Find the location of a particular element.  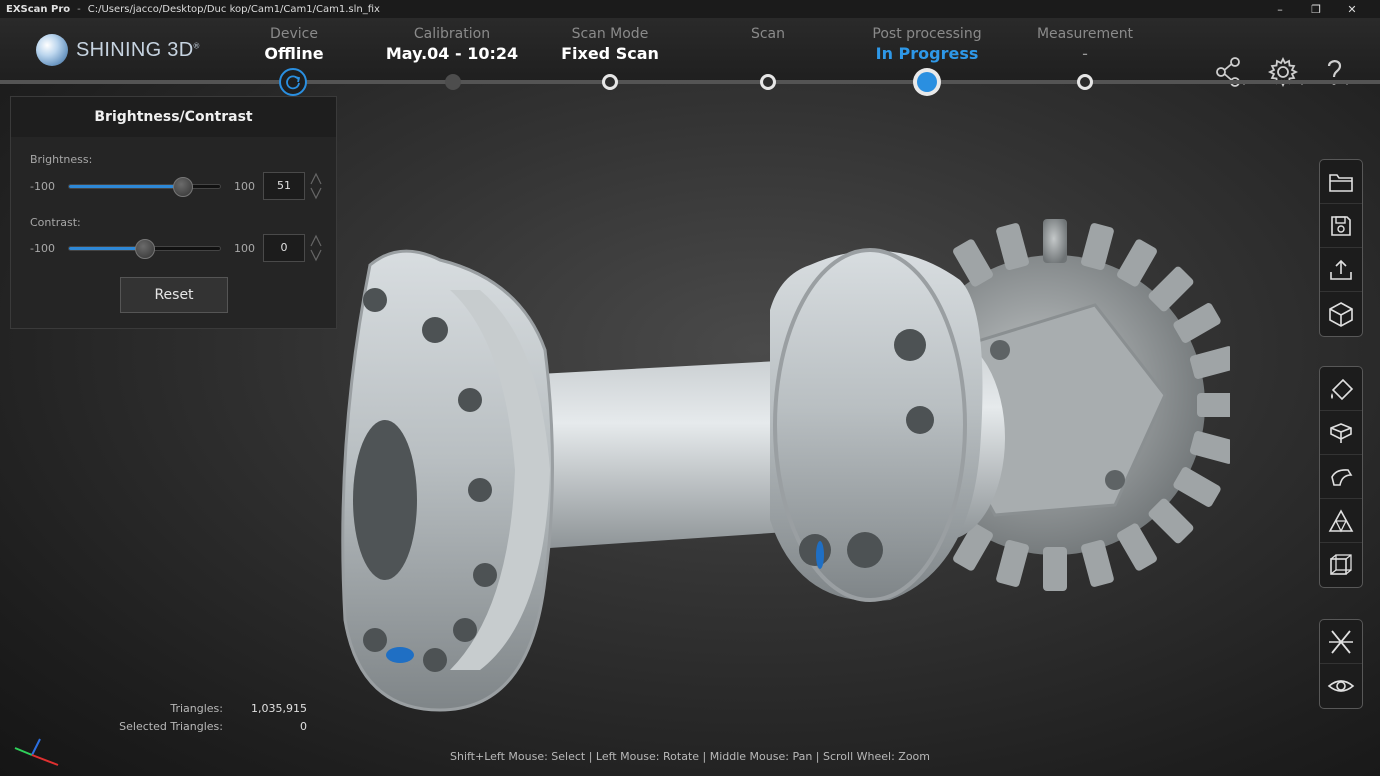

contrast-label: Contrast: is located at coordinates (55, 222).